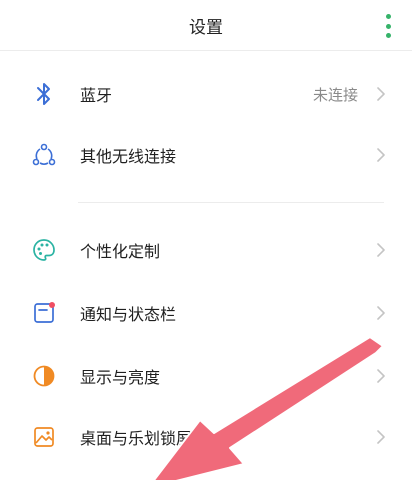  What do you see at coordinates (206, 376) in the screenshot?
I see `settings-item-display: 显示与亮度` at bounding box center [206, 376].